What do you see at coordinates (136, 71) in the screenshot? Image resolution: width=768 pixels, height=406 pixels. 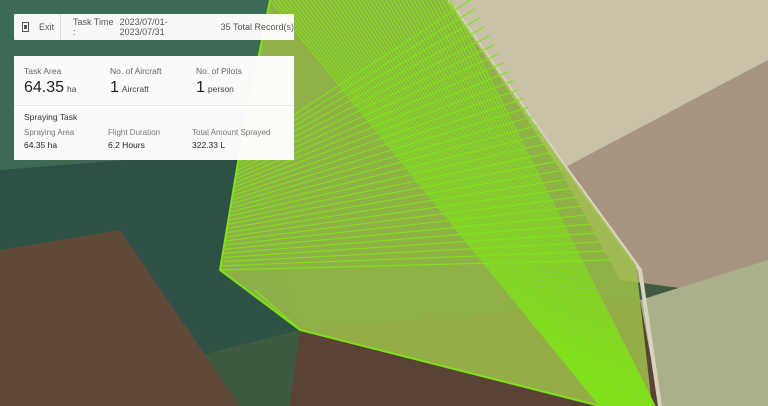 I see `aircraft-label: No. of Aircraft` at bounding box center [136, 71].